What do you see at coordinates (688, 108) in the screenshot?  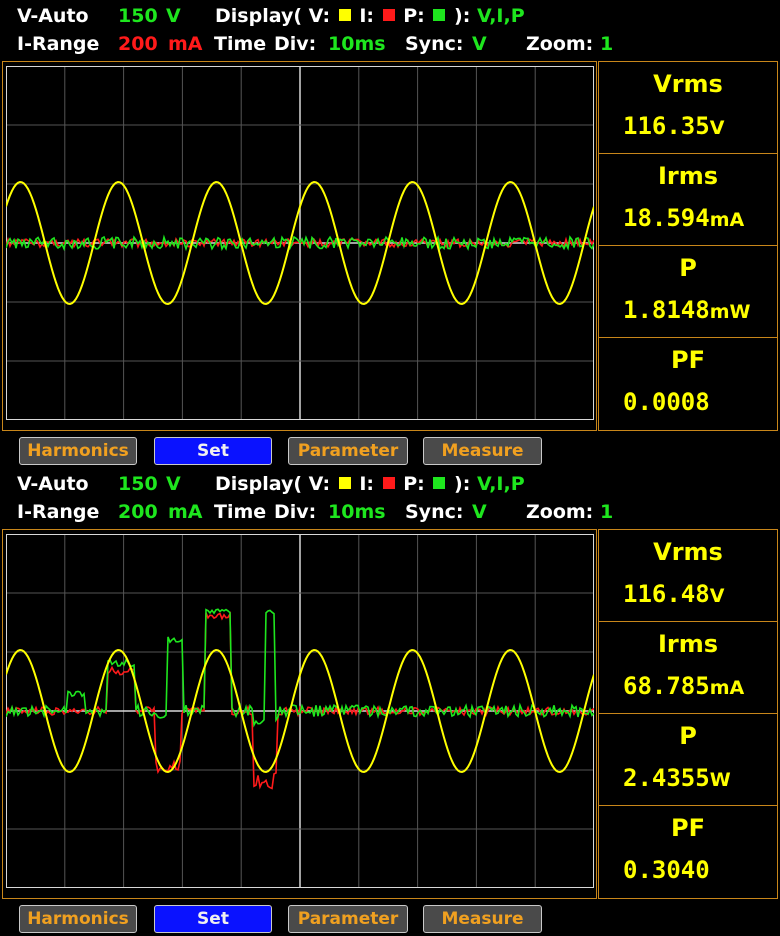 I see `vrms-cell: Vrms 116.35V` at bounding box center [688, 108].